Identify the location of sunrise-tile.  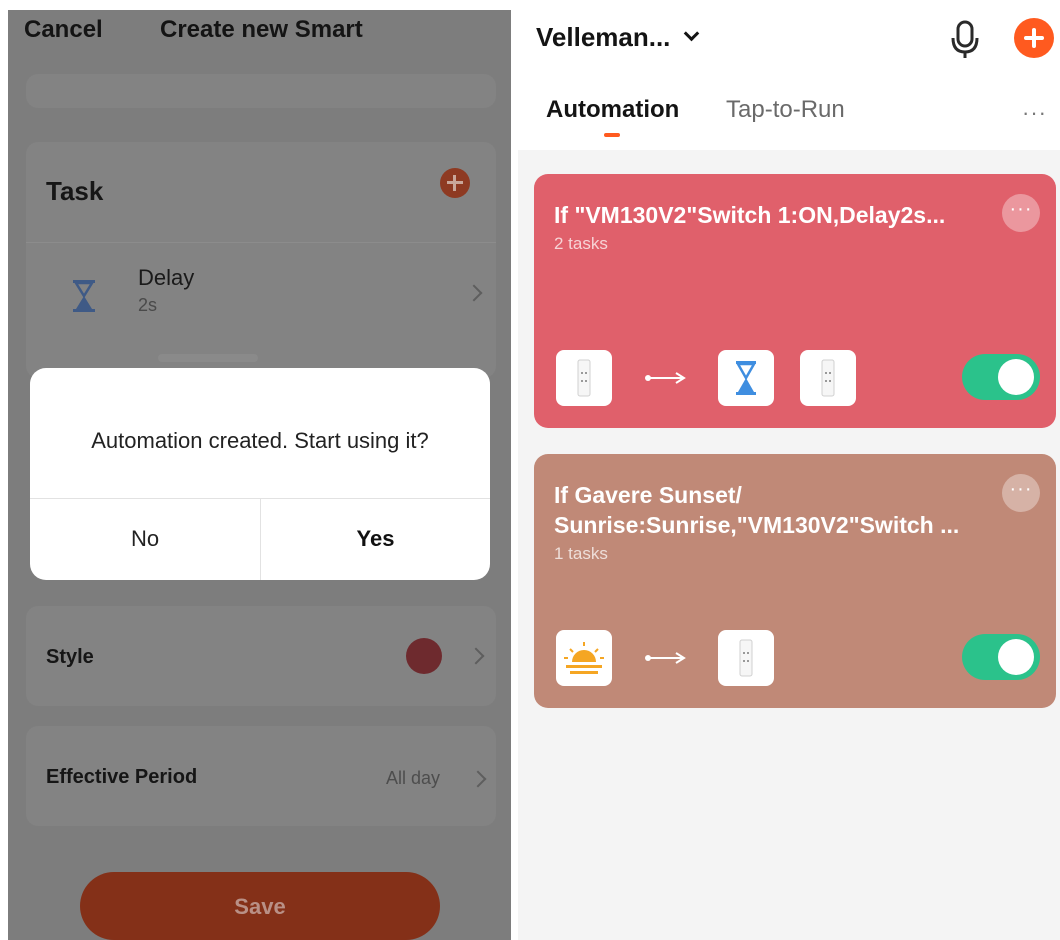
(584, 658).